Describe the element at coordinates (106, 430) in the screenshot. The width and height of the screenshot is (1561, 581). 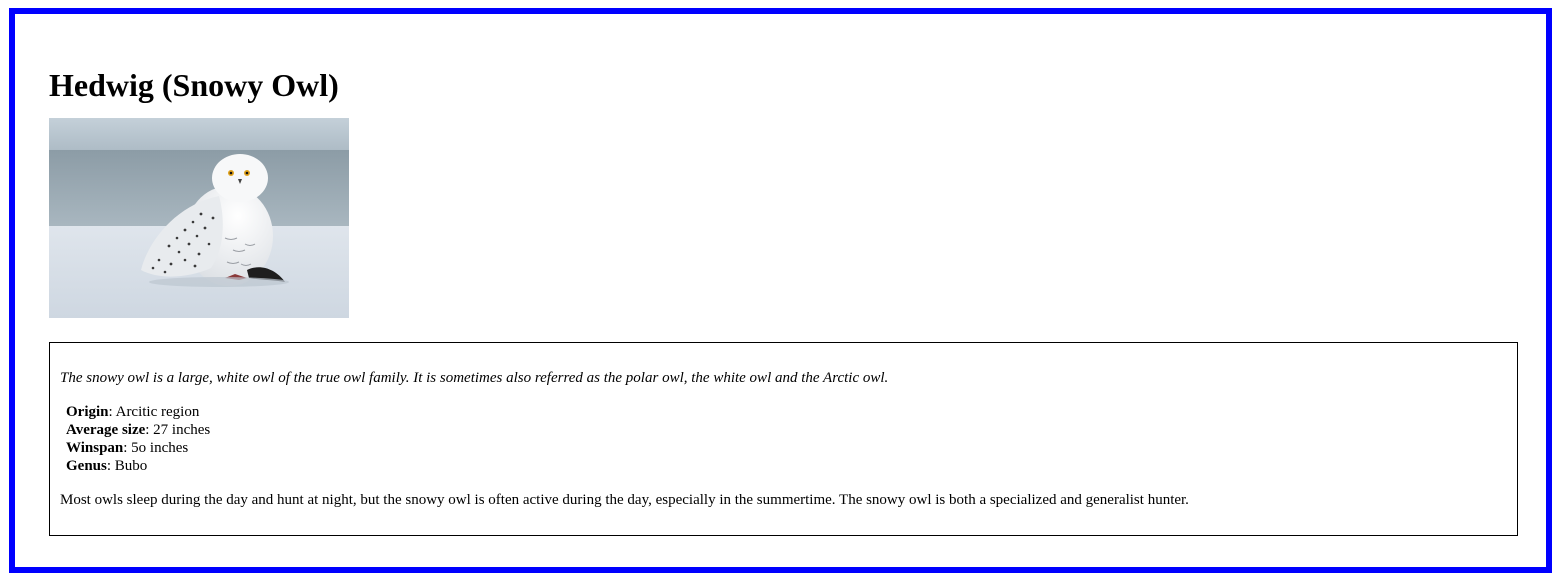
I see `fact-label: Average size` at that location.